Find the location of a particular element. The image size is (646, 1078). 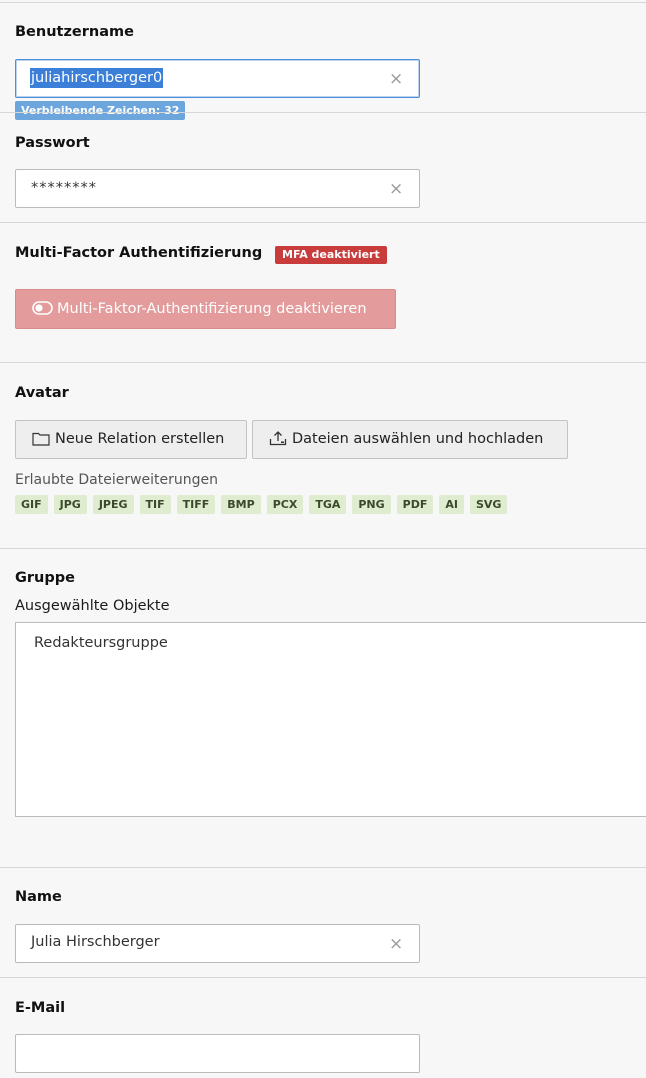

email-label: E-Mail is located at coordinates (40, 1008).